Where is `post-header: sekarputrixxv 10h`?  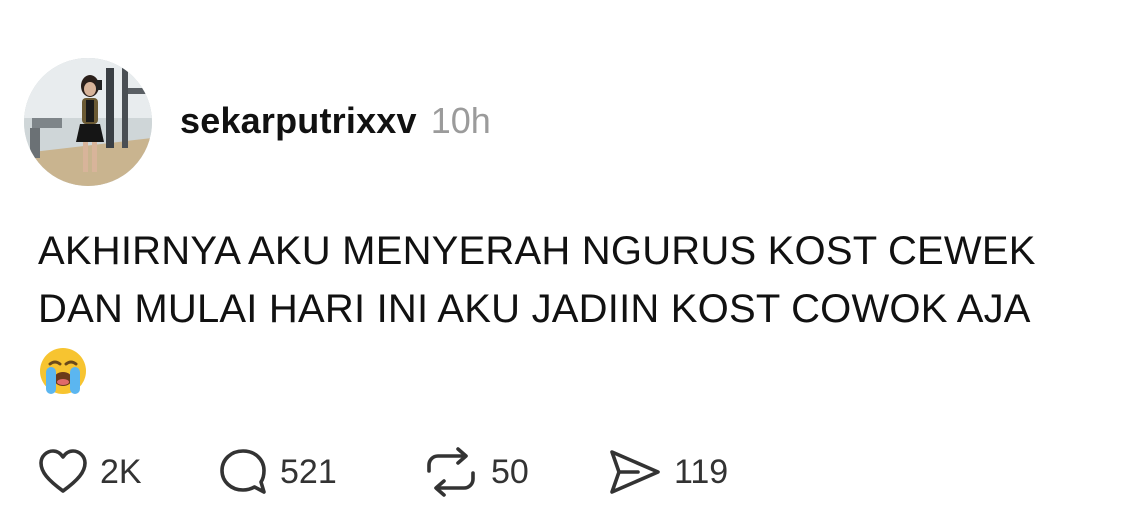 post-header: sekarputrixxv 10h is located at coordinates (335, 121).